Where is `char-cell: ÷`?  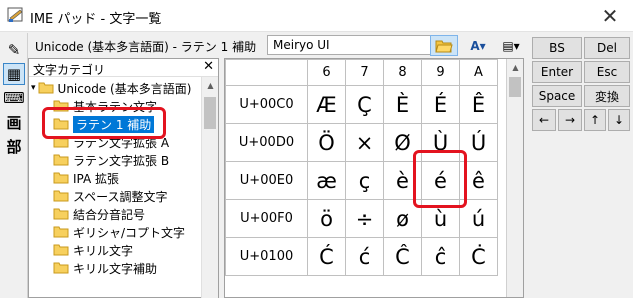
char-cell: ÷ is located at coordinates (364, 218).